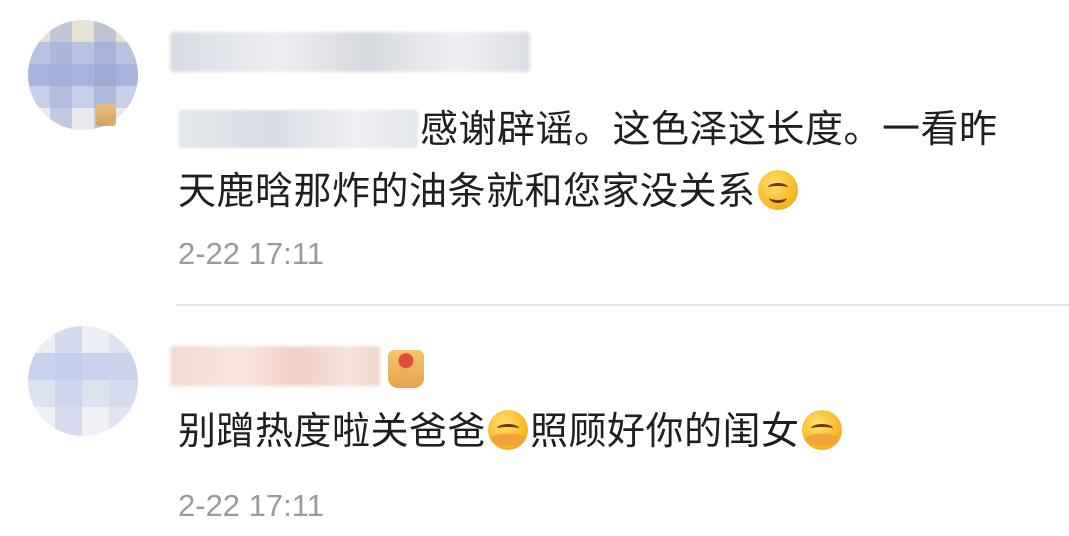 The image size is (1069, 536). What do you see at coordinates (332, 431) in the screenshot?
I see `comment-text-part1: 别蹭热度啦关爸爸` at bounding box center [332, 431].